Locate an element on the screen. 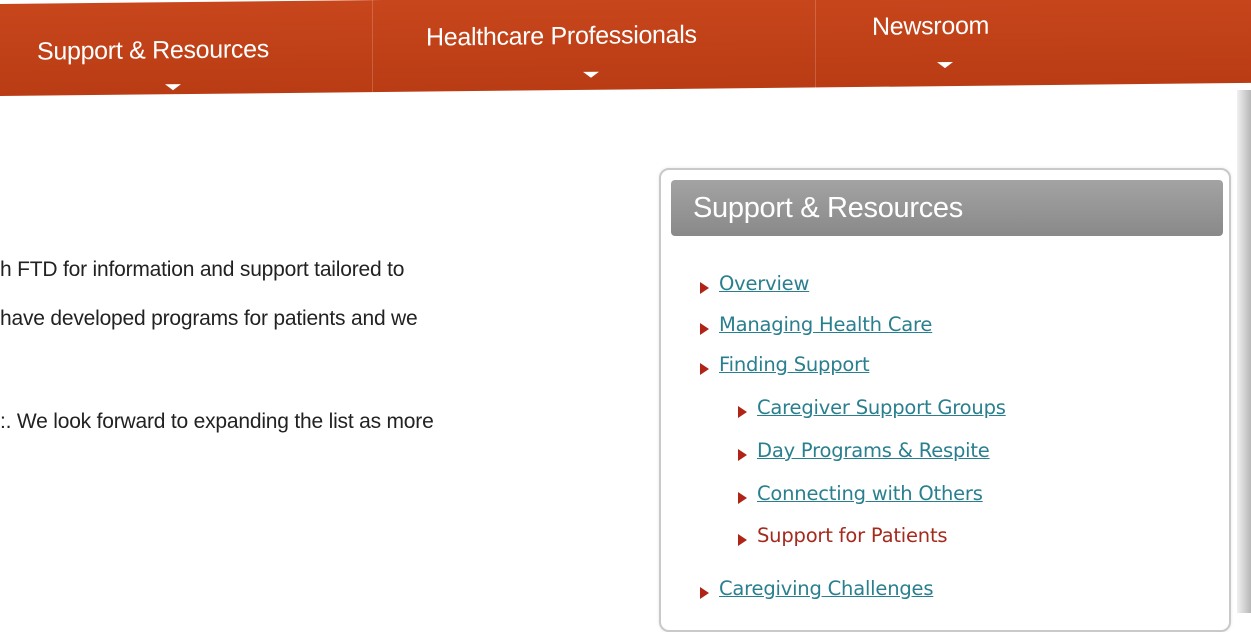 This screenshot has width=1251, height=632. nav-newsroom: Newsroom is located at coordinates (1033, 43).